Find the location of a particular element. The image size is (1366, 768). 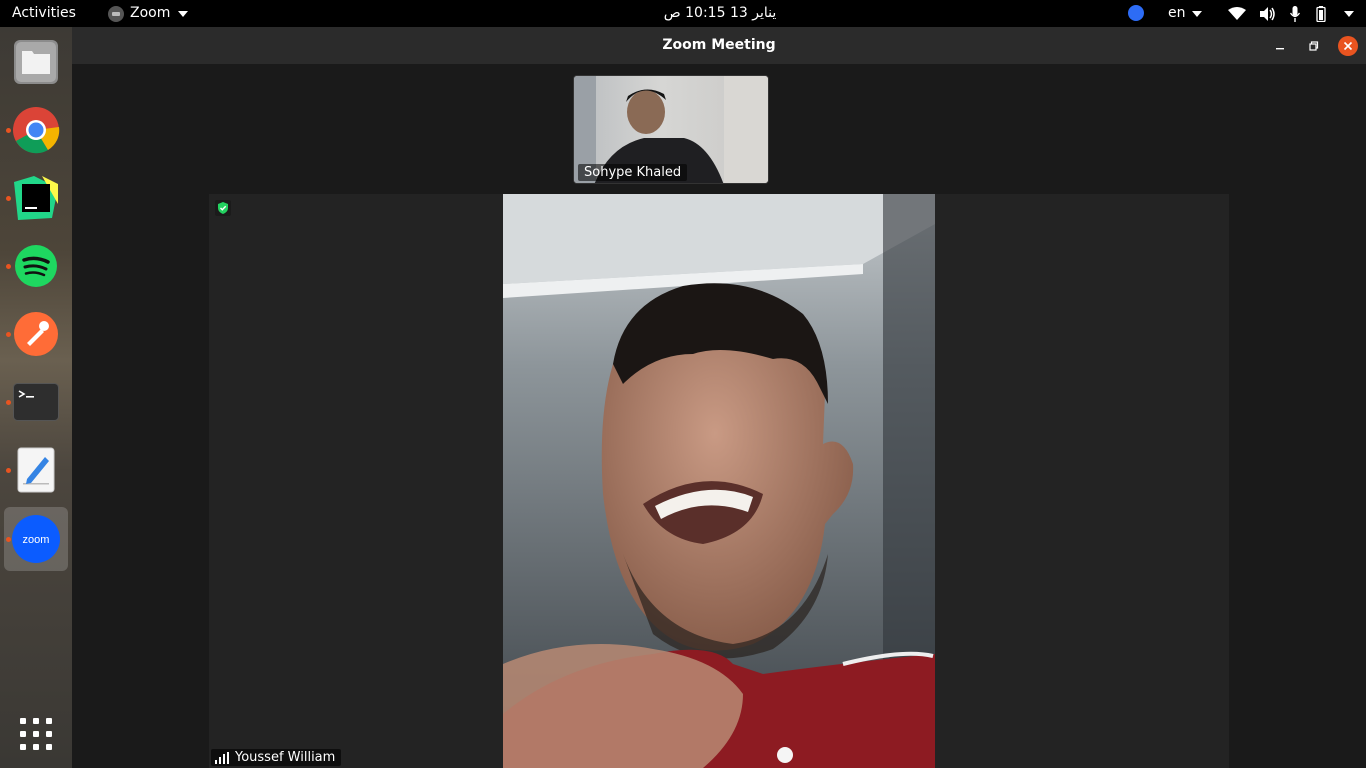

dock-item-text-editor is located at coordinates (36, 470).